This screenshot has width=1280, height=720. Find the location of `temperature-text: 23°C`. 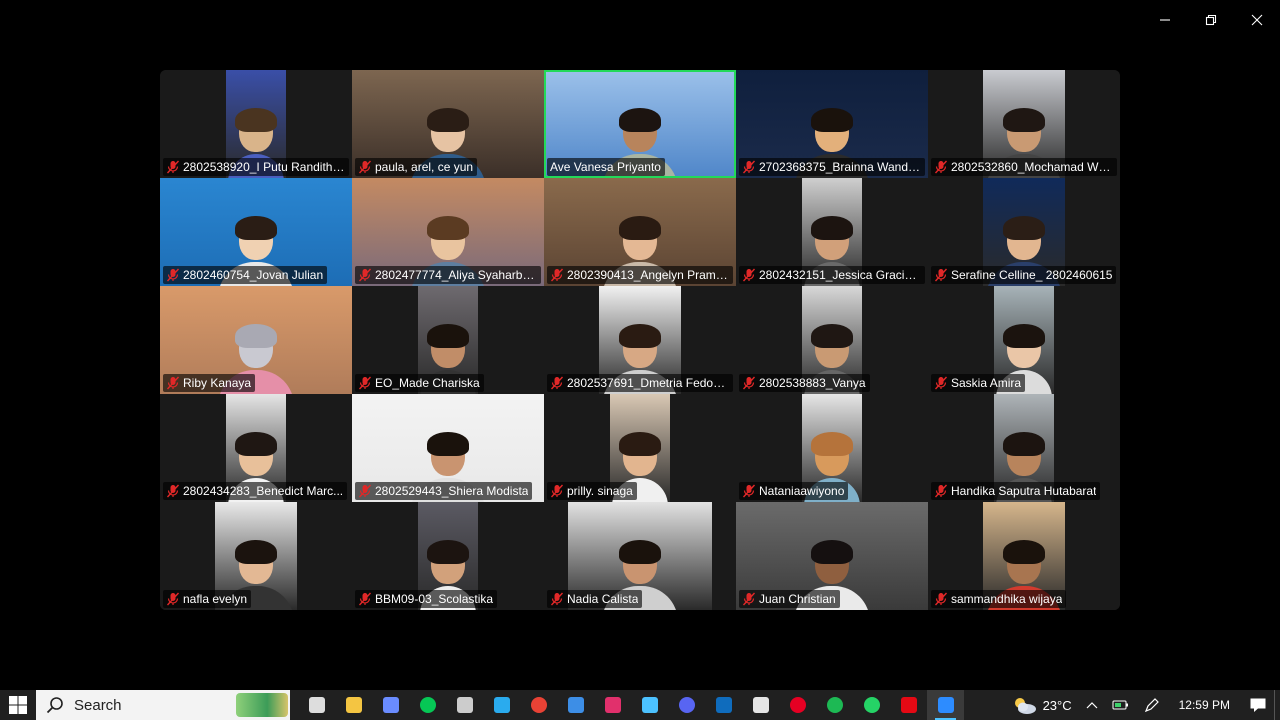

temperature-text: 23°C is located at coordinates (1057, 705).